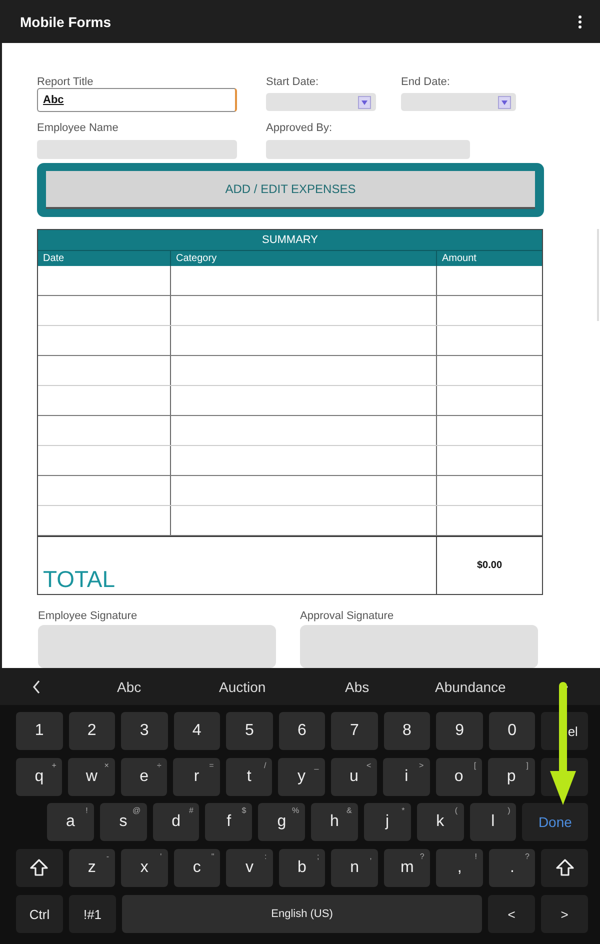  What do you see at coordinates (334, 822) in the screenshot?
I see `key: h &` at bounding box center [334, 822].